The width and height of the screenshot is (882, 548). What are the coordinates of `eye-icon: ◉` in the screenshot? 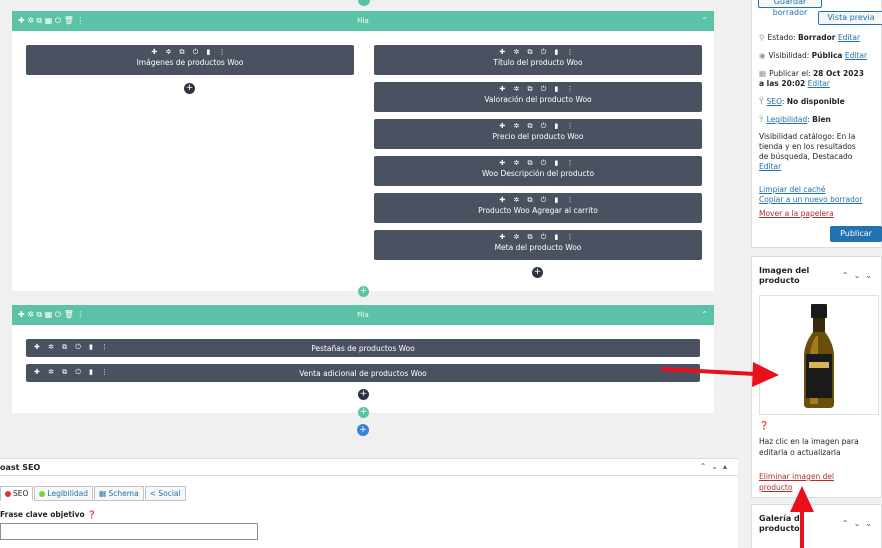 It's located at (762, 55).